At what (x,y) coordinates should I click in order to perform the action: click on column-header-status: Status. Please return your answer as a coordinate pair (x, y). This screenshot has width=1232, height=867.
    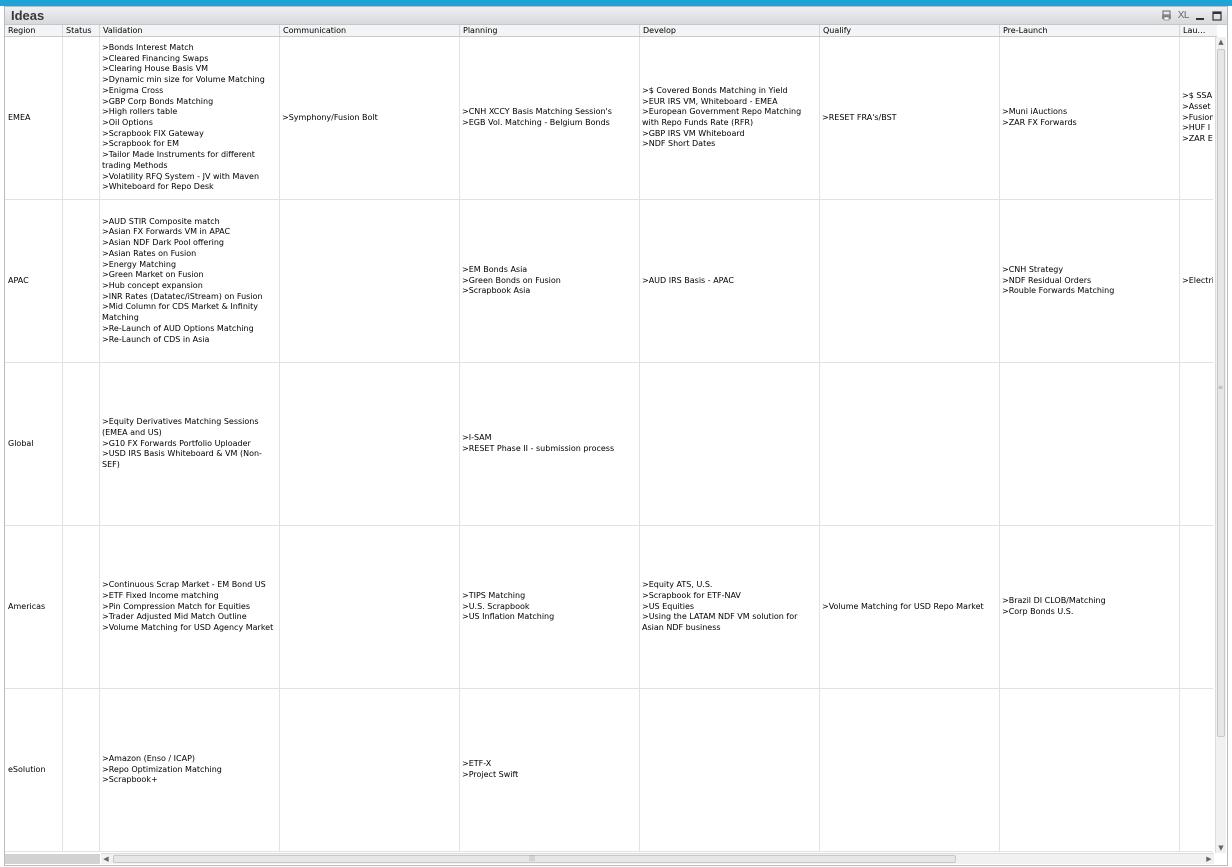
    Looking at the image, I should click on (81, 30).